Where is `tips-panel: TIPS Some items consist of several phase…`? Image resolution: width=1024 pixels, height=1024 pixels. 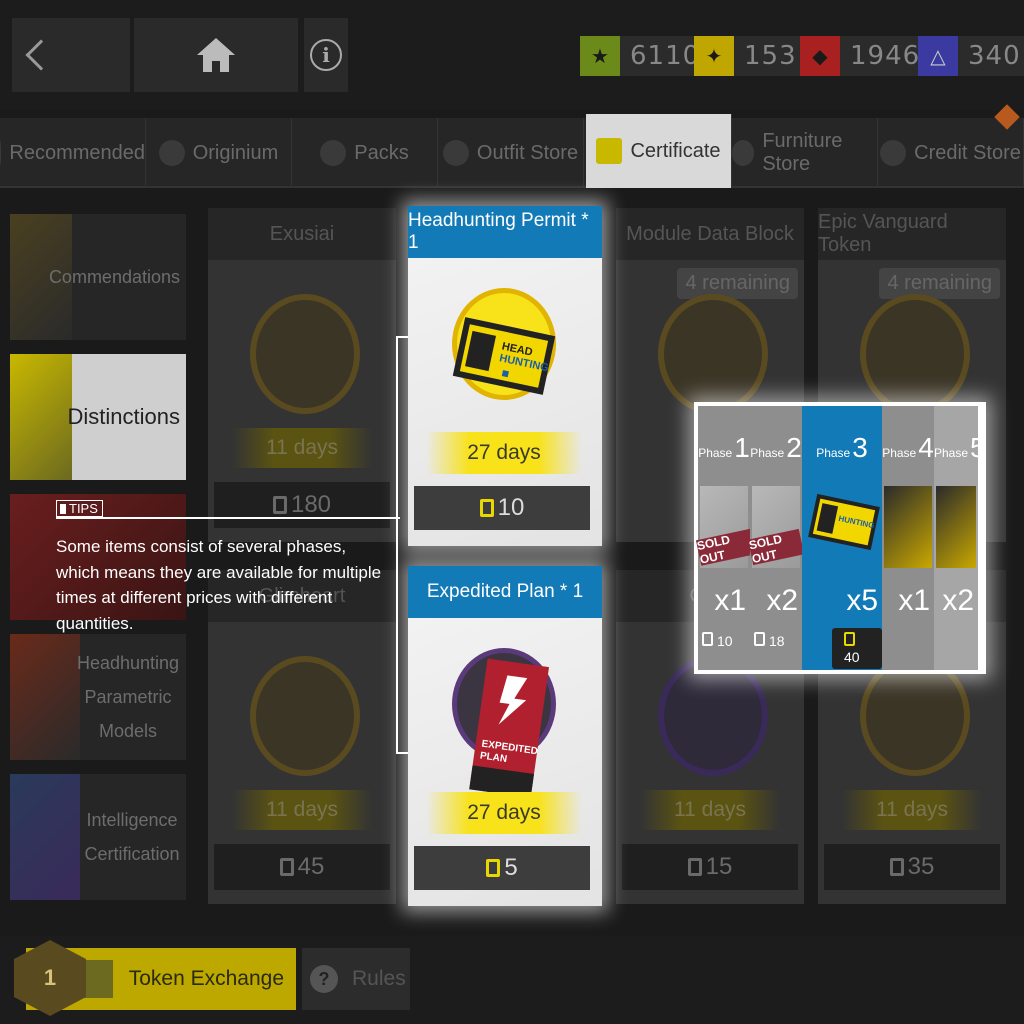
tips-panel: TIPS Some items consist of several phase… is located at coordinates (228, 568).